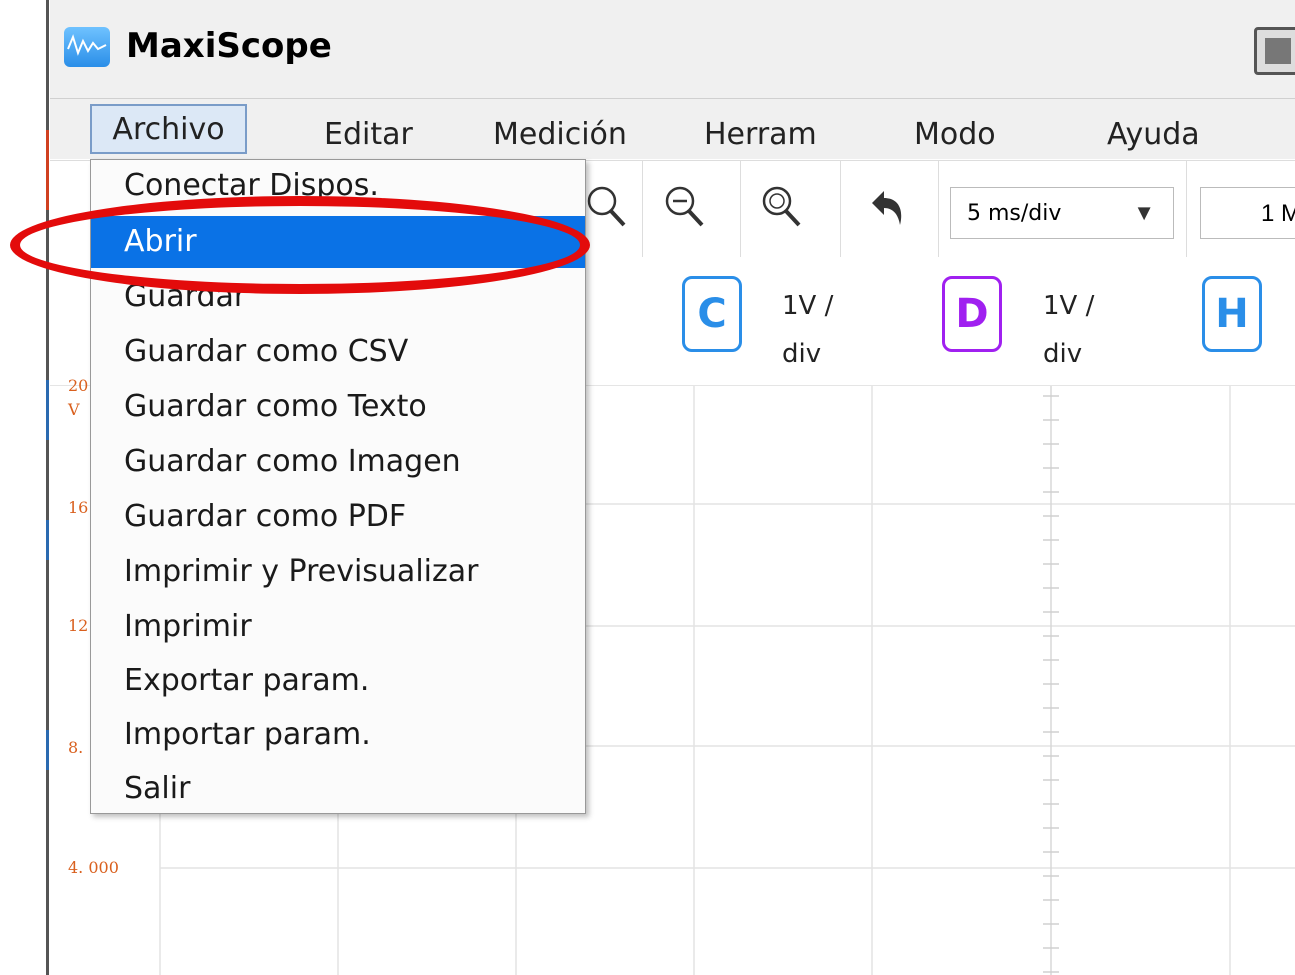 This screenshot has height=975, width=1295. Describe the element at coordinates (760, 134) in the screenshot. I see `menu-herram: Herram` at that location.